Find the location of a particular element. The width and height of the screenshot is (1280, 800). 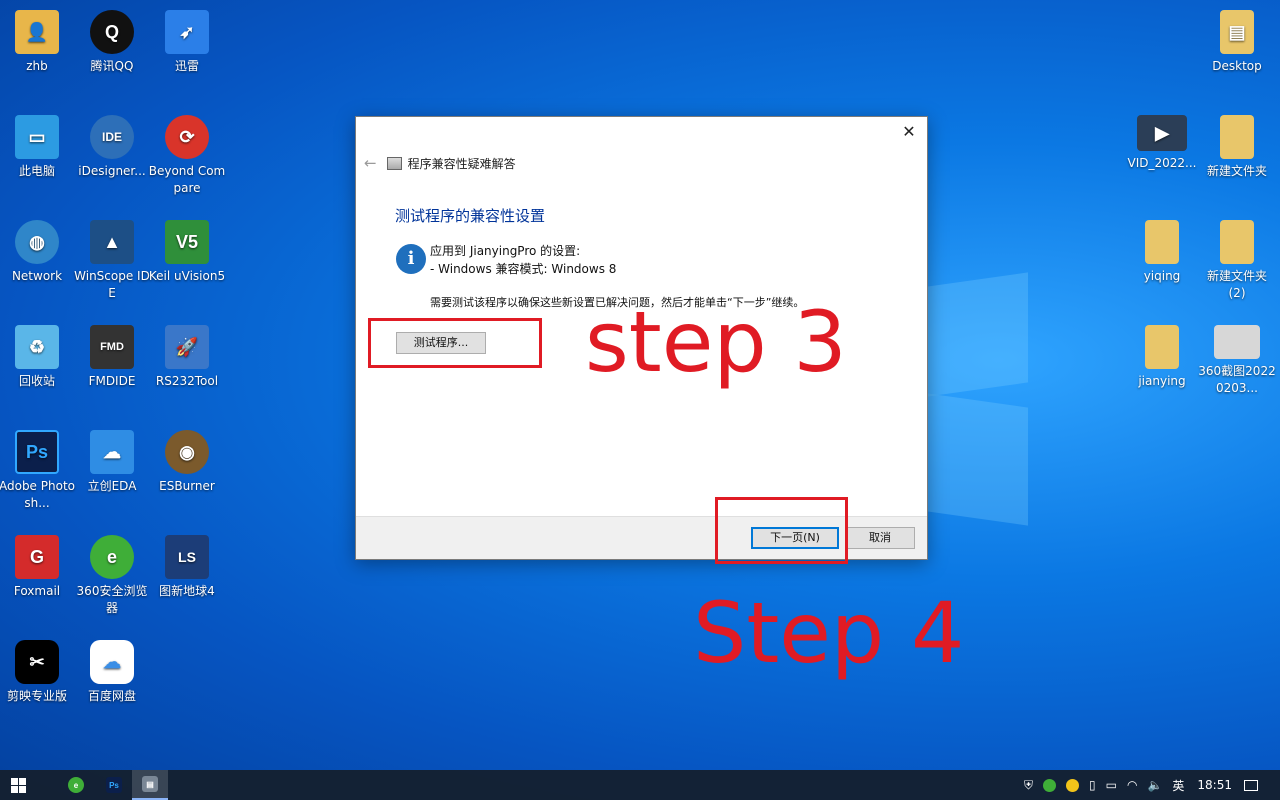

desktop-icon-foxmail: G Foxmail is located at coordinates (38, 567).